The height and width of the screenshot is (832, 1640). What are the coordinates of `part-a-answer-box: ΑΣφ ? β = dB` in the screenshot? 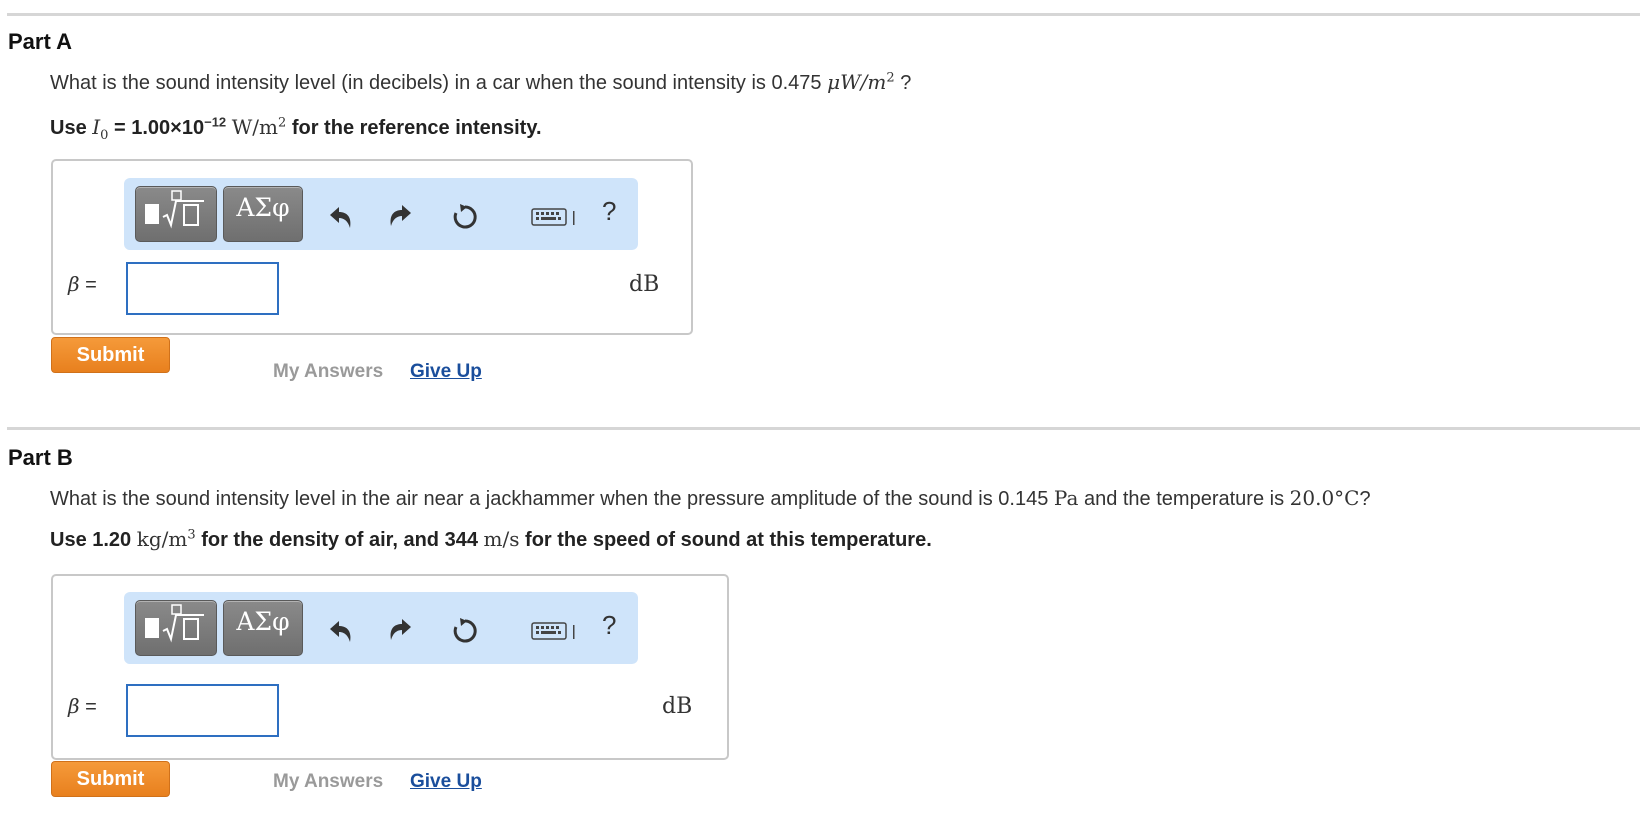 It's located at (372, 247).